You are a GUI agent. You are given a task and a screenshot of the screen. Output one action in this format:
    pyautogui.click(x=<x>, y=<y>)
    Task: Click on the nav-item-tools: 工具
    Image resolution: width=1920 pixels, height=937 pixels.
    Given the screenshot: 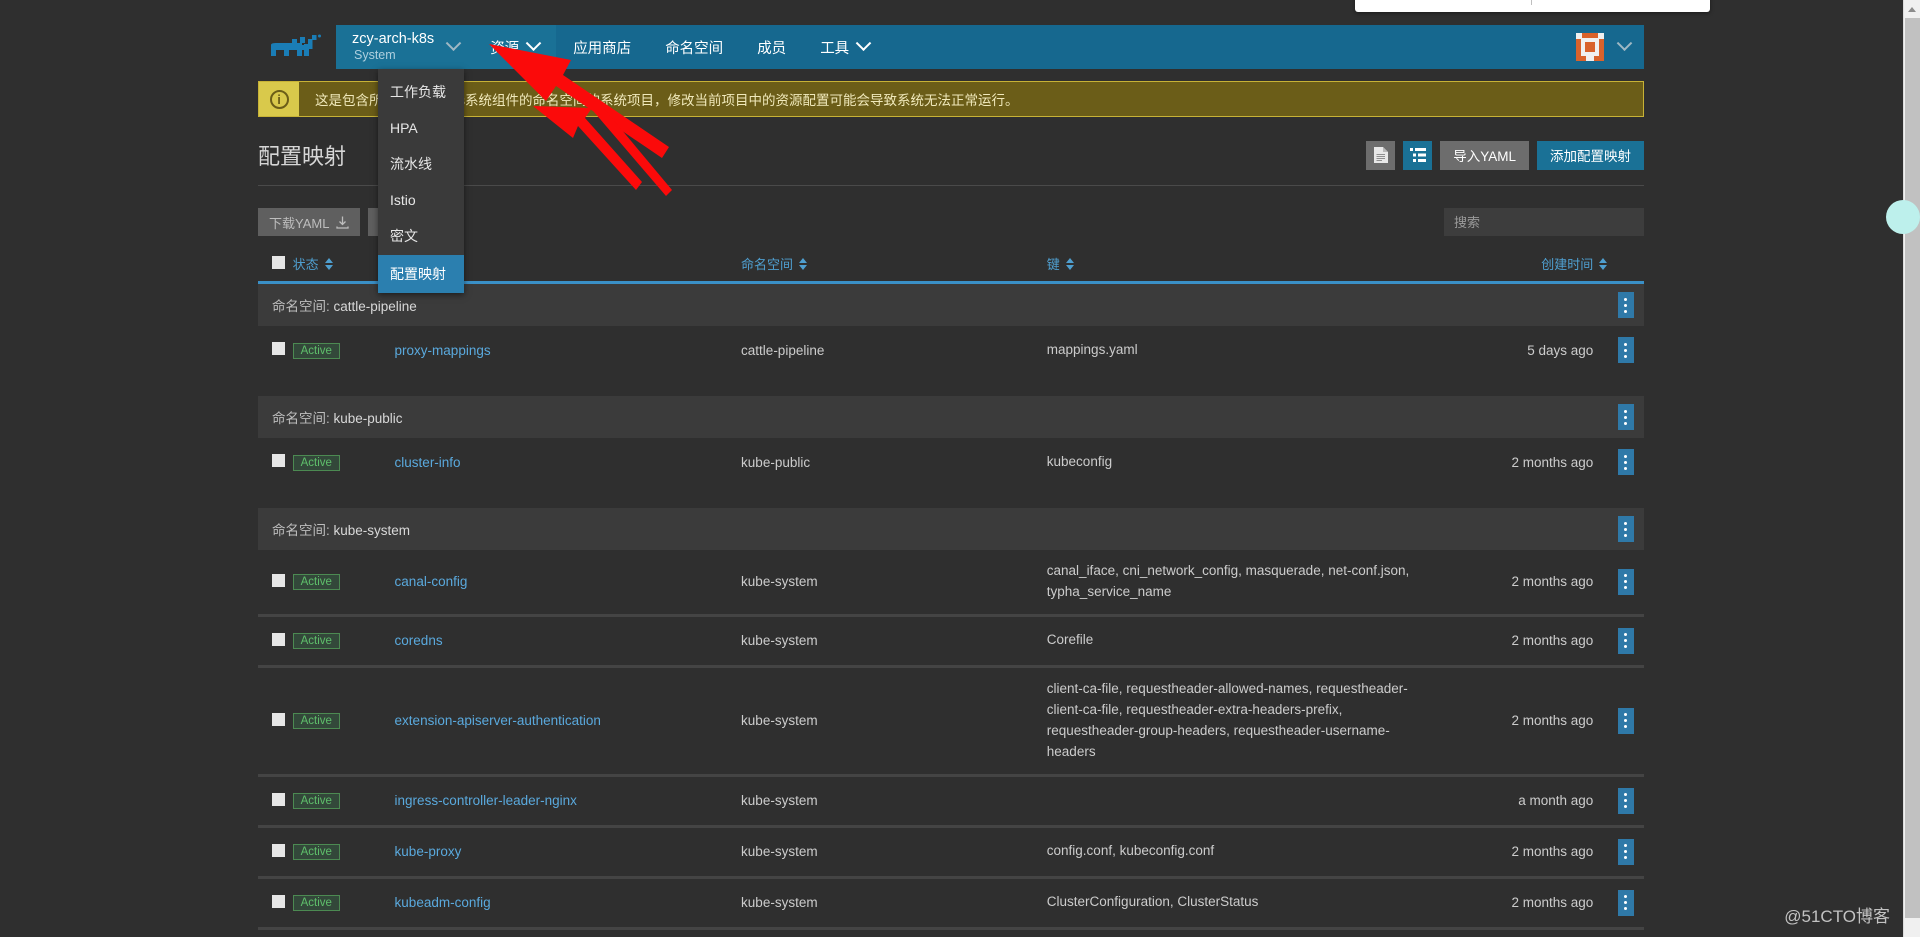 What is the action you would take?
    pyautogui.click(x=844, y=47)
    